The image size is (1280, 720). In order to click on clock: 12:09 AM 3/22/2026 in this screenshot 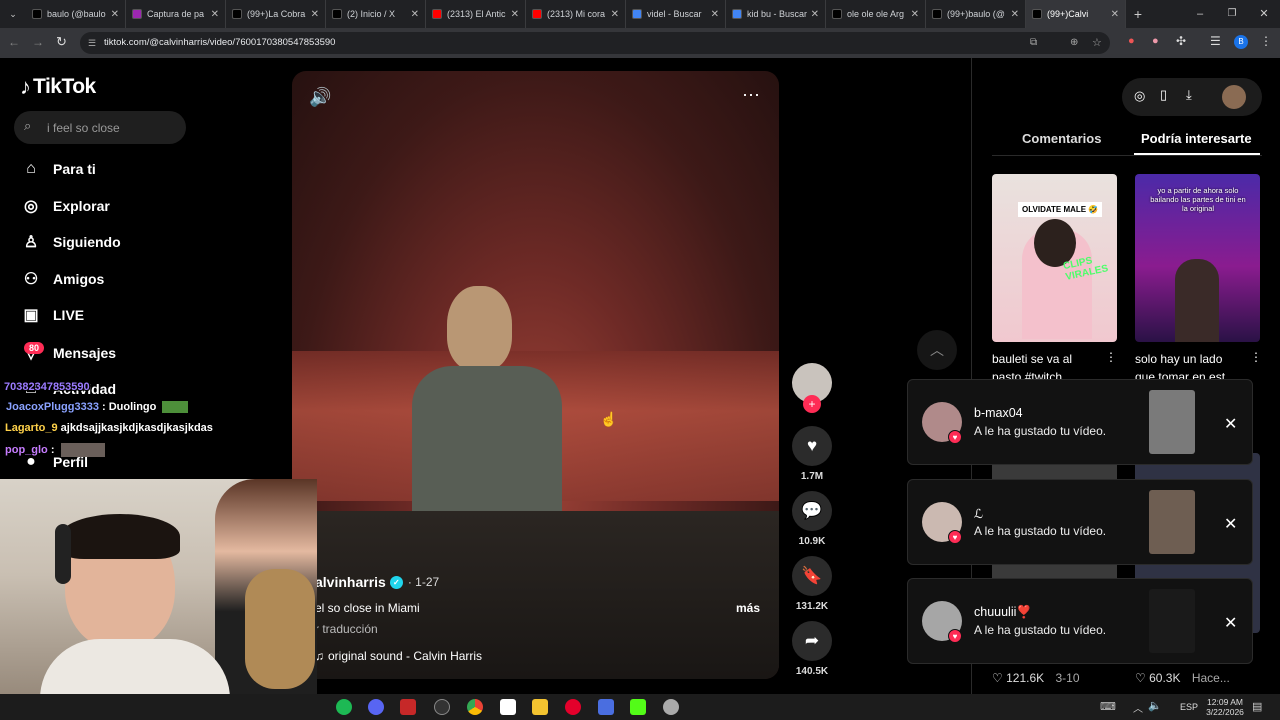, I will do `click(1225, 707)`.